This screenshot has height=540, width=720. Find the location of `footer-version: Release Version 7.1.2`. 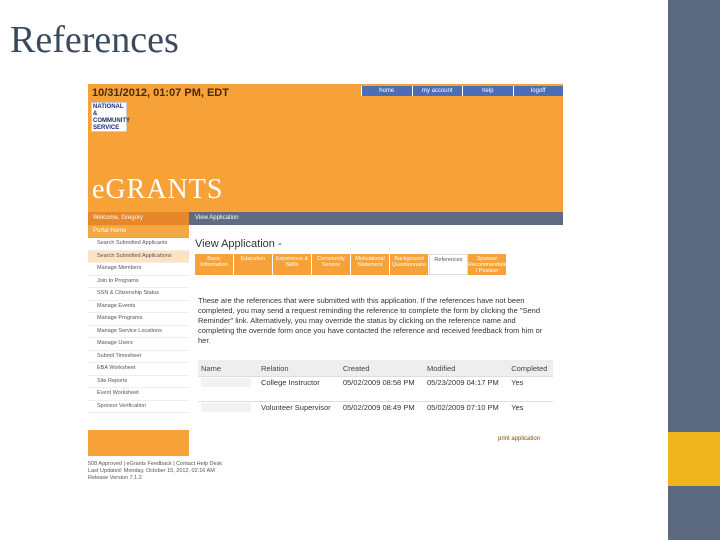

footer-version: Release Version 7.1.2 is located at coordinates (115, 478).